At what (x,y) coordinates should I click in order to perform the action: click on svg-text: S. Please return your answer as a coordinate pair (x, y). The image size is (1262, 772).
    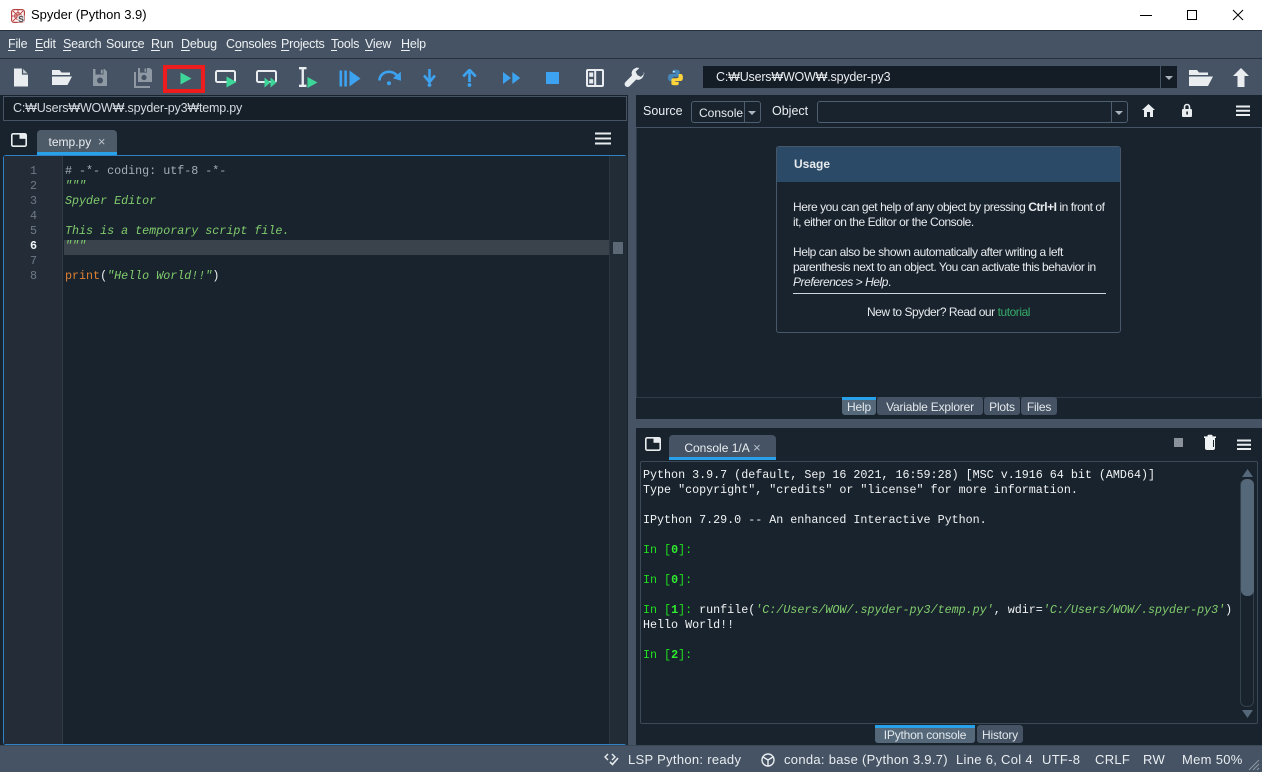
    Looking at the image, I should click on (21, 18).